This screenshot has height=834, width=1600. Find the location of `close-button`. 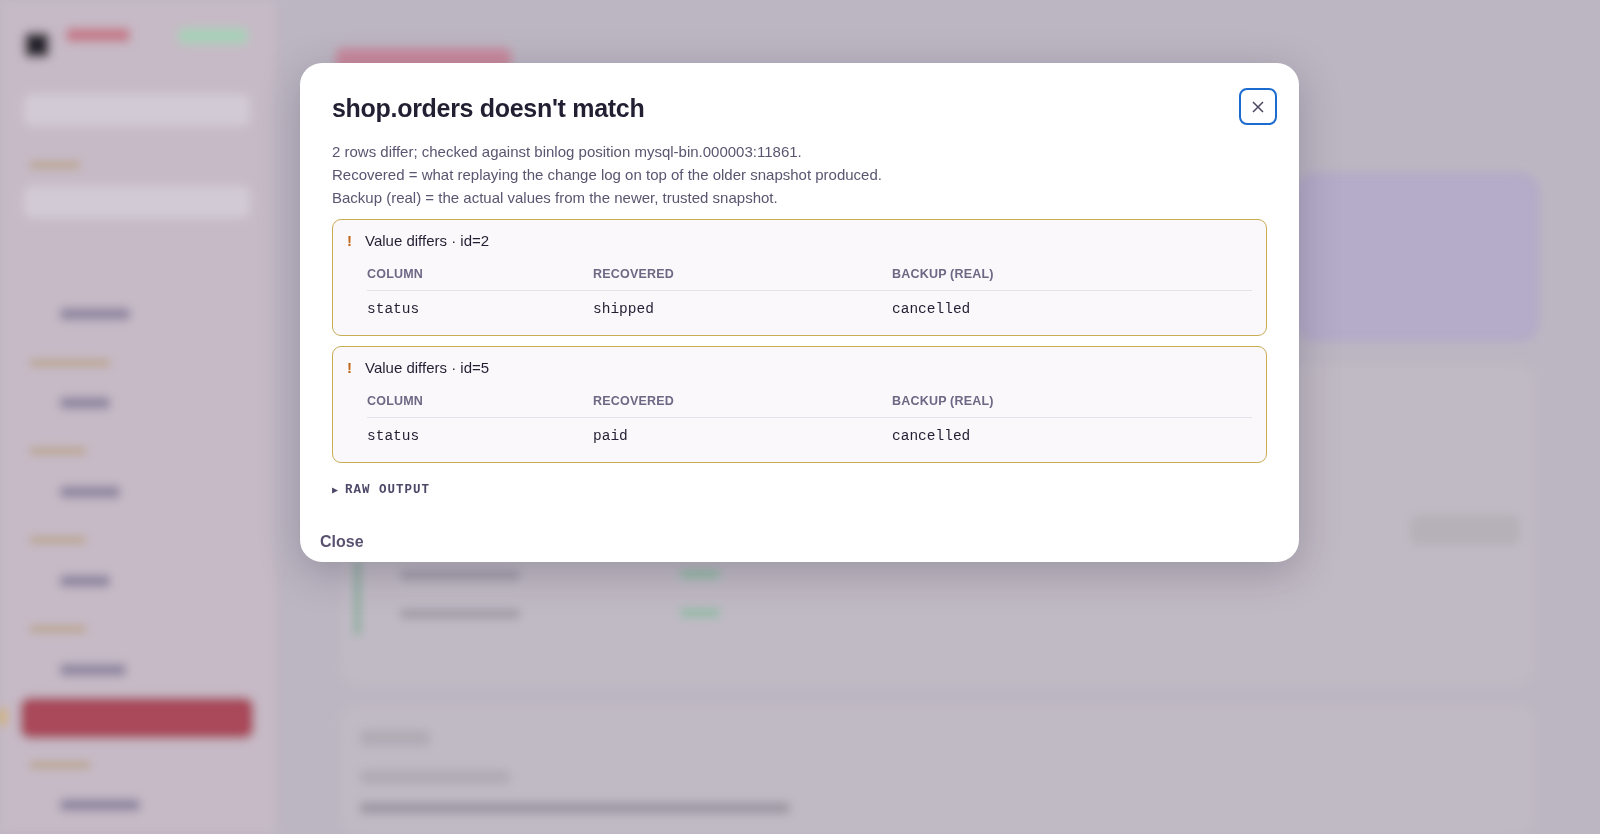

close-button is located at coordinates (1258, 106).